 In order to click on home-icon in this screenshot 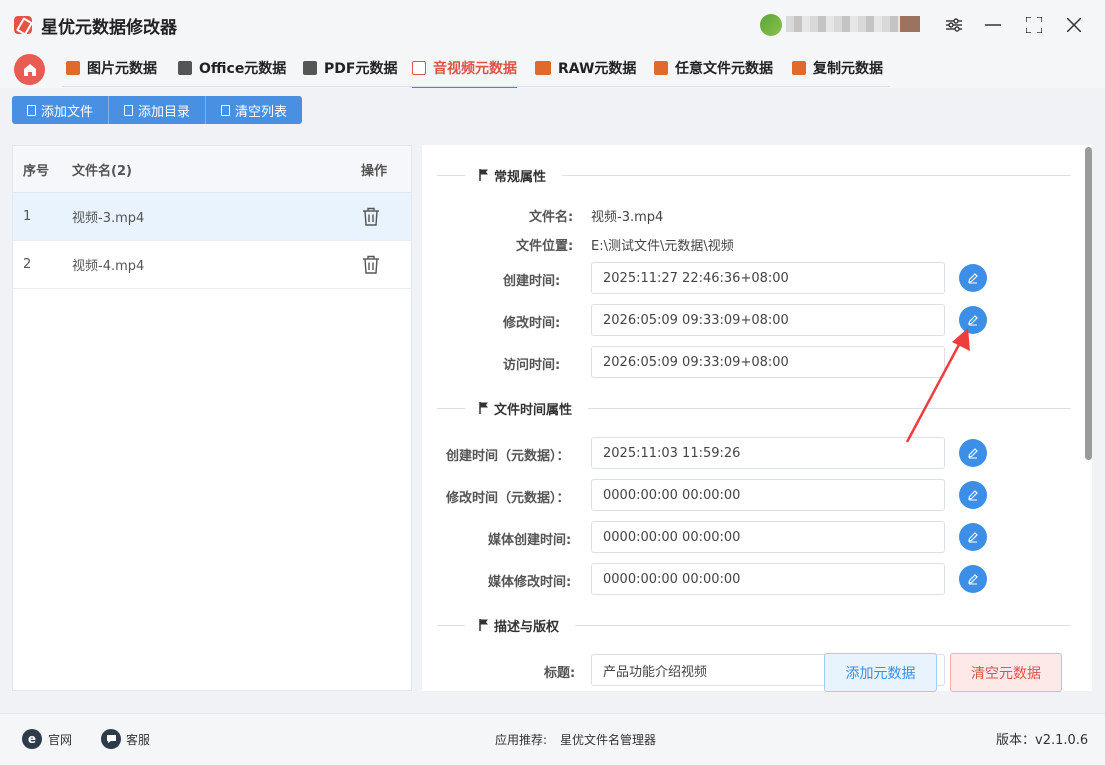, I will do `click(29, 69)`.